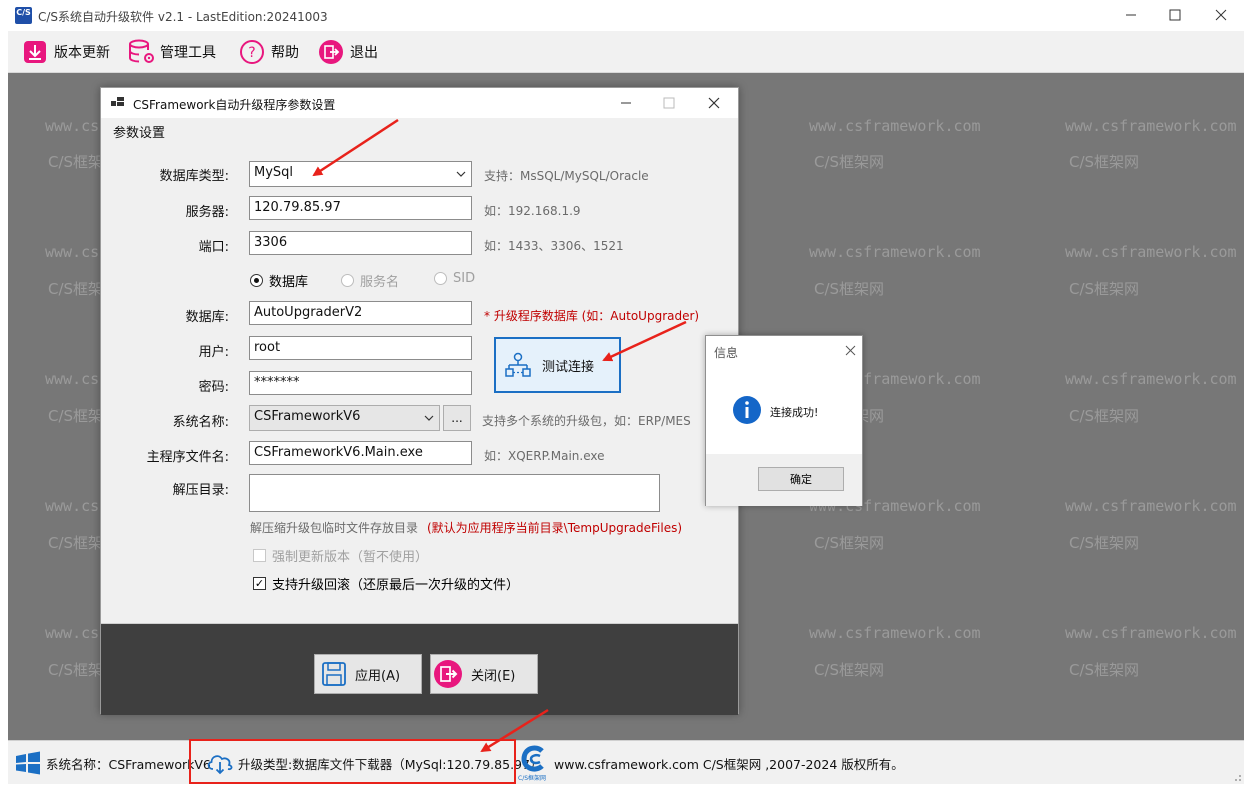 This screenshot has width=1252, height=789. Describe the element at coordinates (794, 412) in the screenshot. I see `message-text: 连接成功!` at that location.